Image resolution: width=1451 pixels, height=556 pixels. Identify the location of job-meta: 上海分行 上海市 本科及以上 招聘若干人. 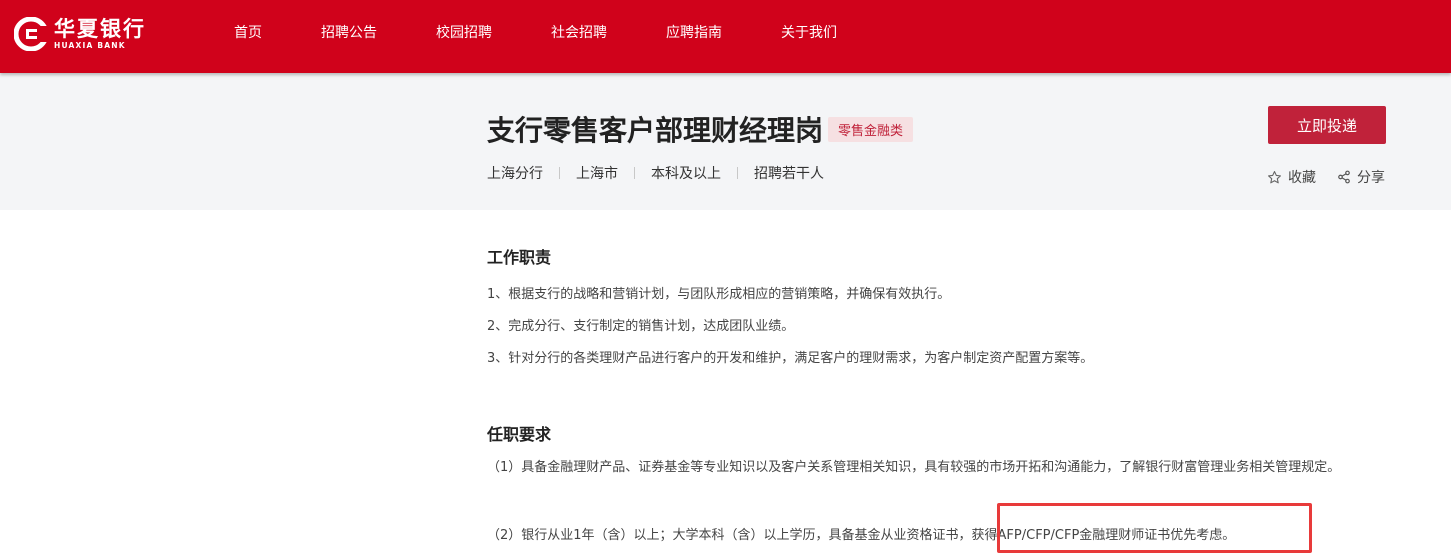
(655, 173).